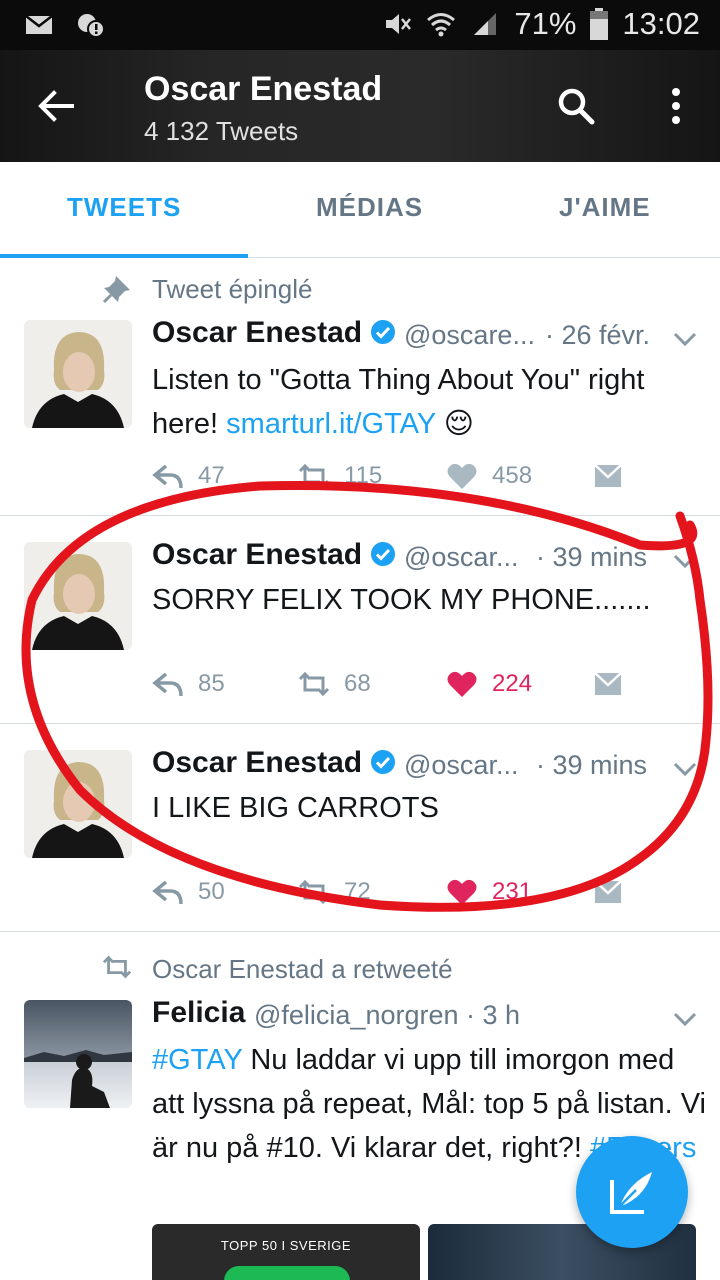 The image size is (720, 1280). Describe the element at coordinates (263, 89) in the screenshot. I see `profile-name: Oscar Enestad` at that location.